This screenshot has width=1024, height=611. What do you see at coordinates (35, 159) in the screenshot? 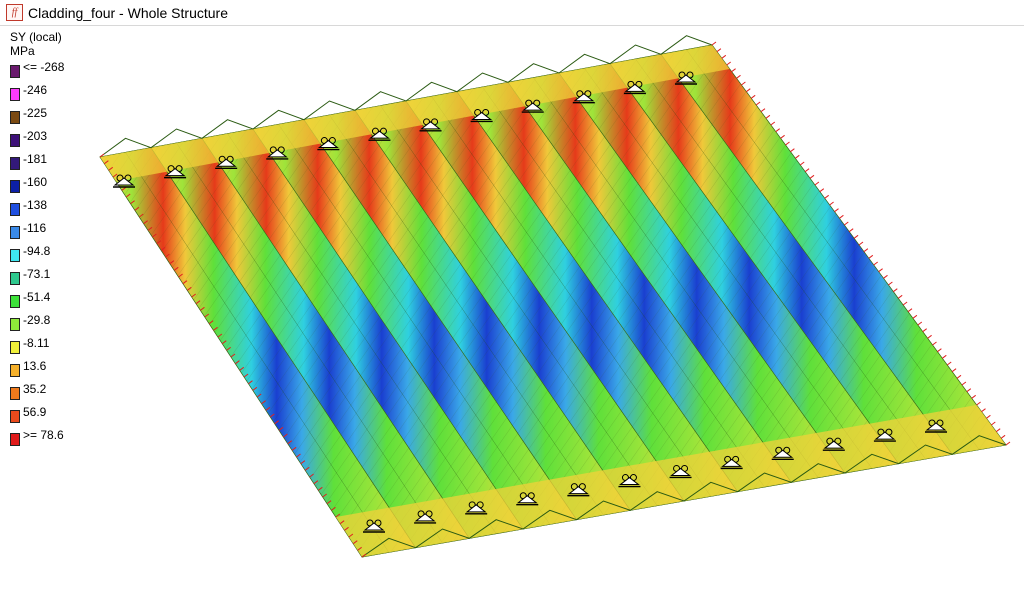
I see `legend-value-label: -181` at bounding box center [35, 159].